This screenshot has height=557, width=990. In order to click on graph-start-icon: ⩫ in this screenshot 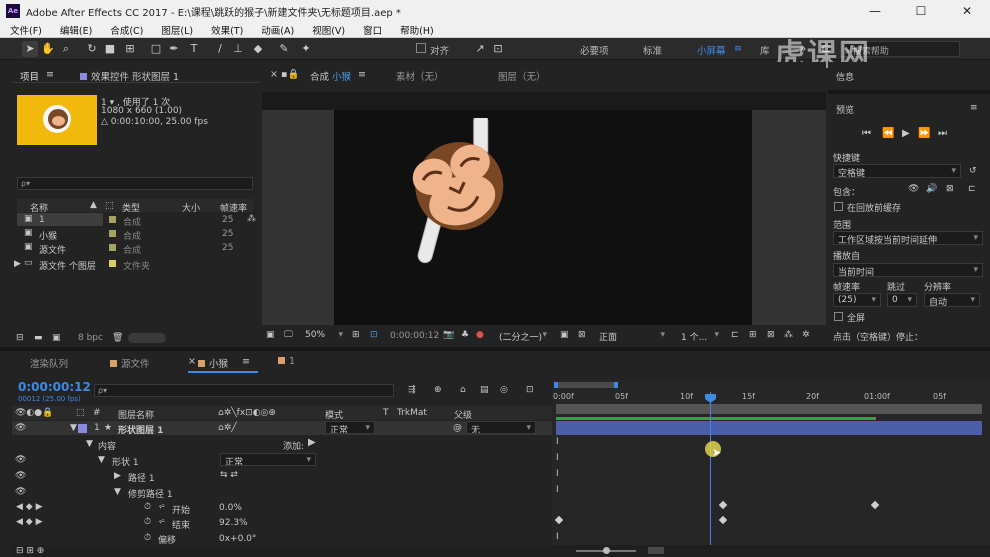, I will do `click(162, 507)`.